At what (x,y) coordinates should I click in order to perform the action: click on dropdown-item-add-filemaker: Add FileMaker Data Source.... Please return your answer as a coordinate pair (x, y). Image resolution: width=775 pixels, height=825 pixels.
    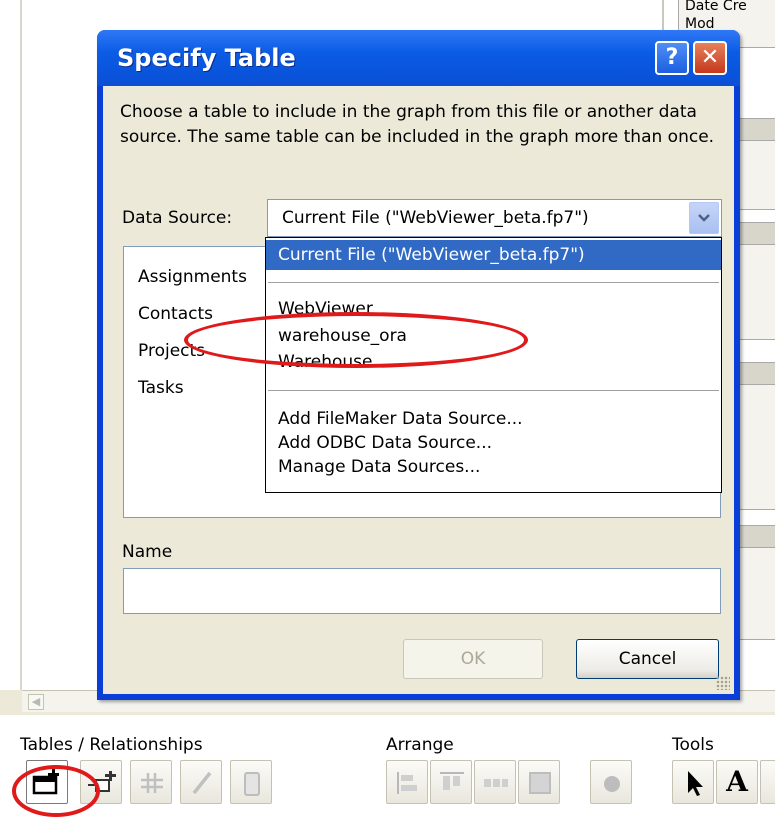
    Looking at the image, I should click on (493, 419).